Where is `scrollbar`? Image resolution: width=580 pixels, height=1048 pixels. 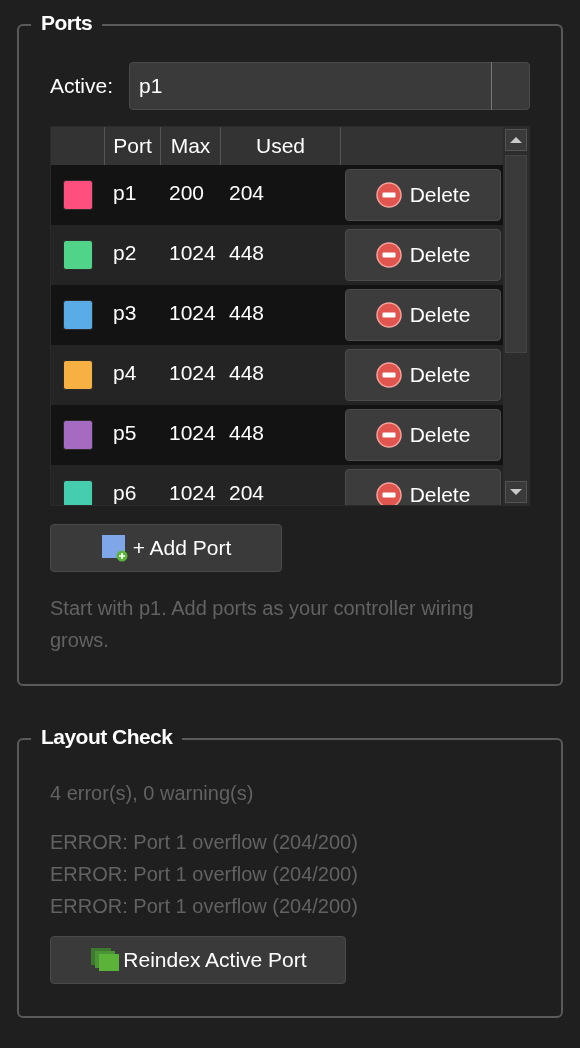
scrollbar is located at coordinates (516, 316).